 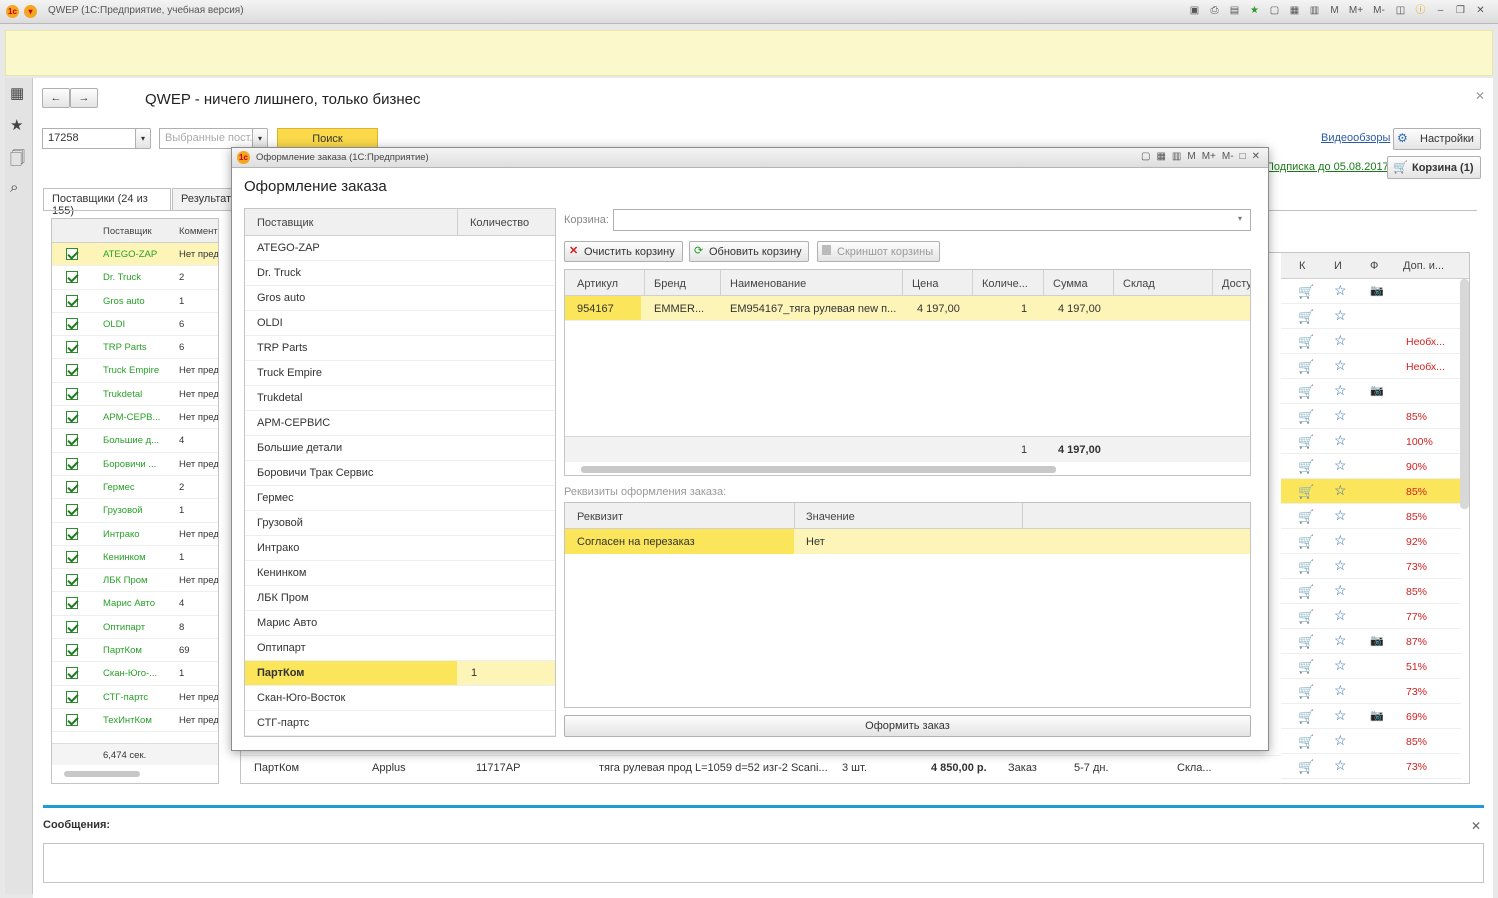 I want to click on table-row: ATEGO-ZAP Нет предл, so click(x=135, y=255).